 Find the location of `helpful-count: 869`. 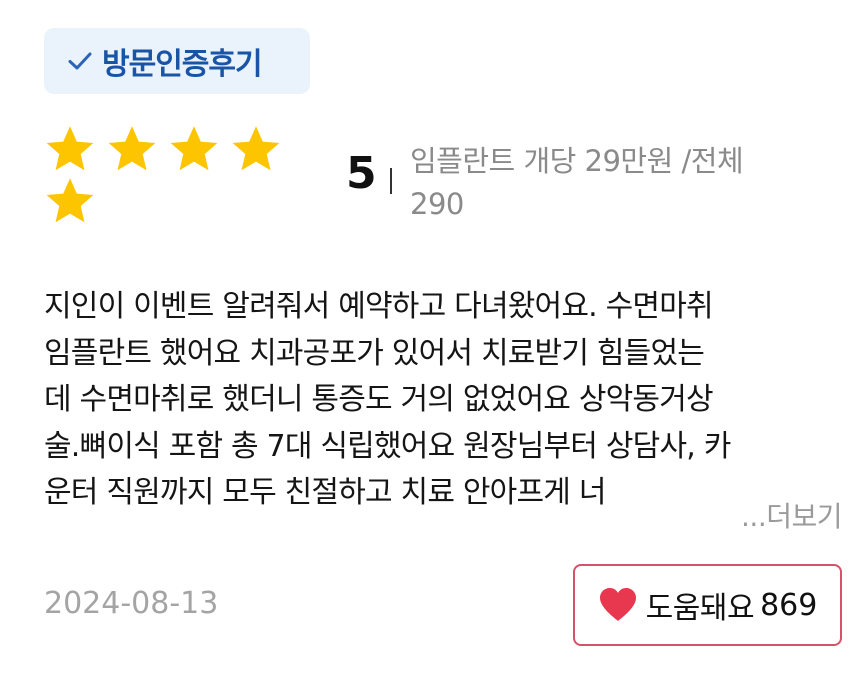

helpful-count: 869 is located at coordinates (789, 605).